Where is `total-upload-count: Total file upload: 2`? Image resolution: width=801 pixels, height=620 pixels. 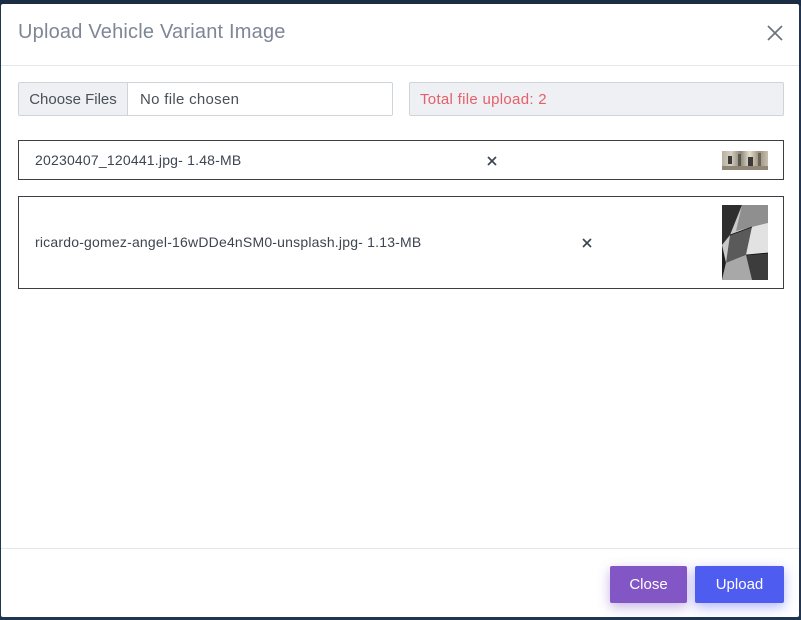 total-upload-count: Total file upload: 2 is located at coordinates (596, 99).